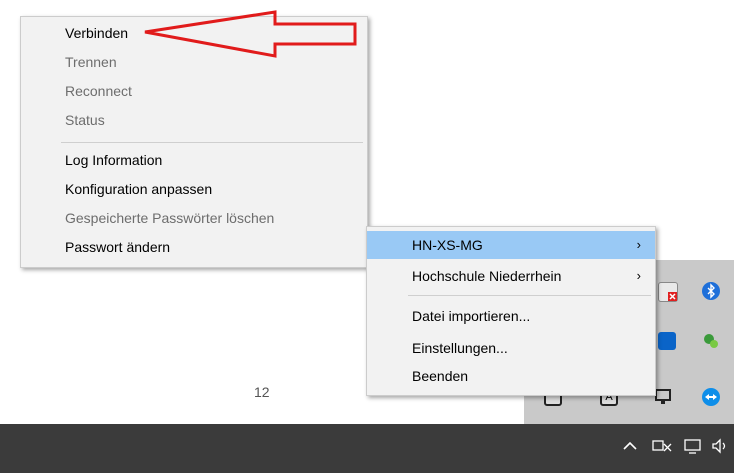  Describe the element at coordinates (262, 392) in the screenshot. I see `page-number: 12` at that location.